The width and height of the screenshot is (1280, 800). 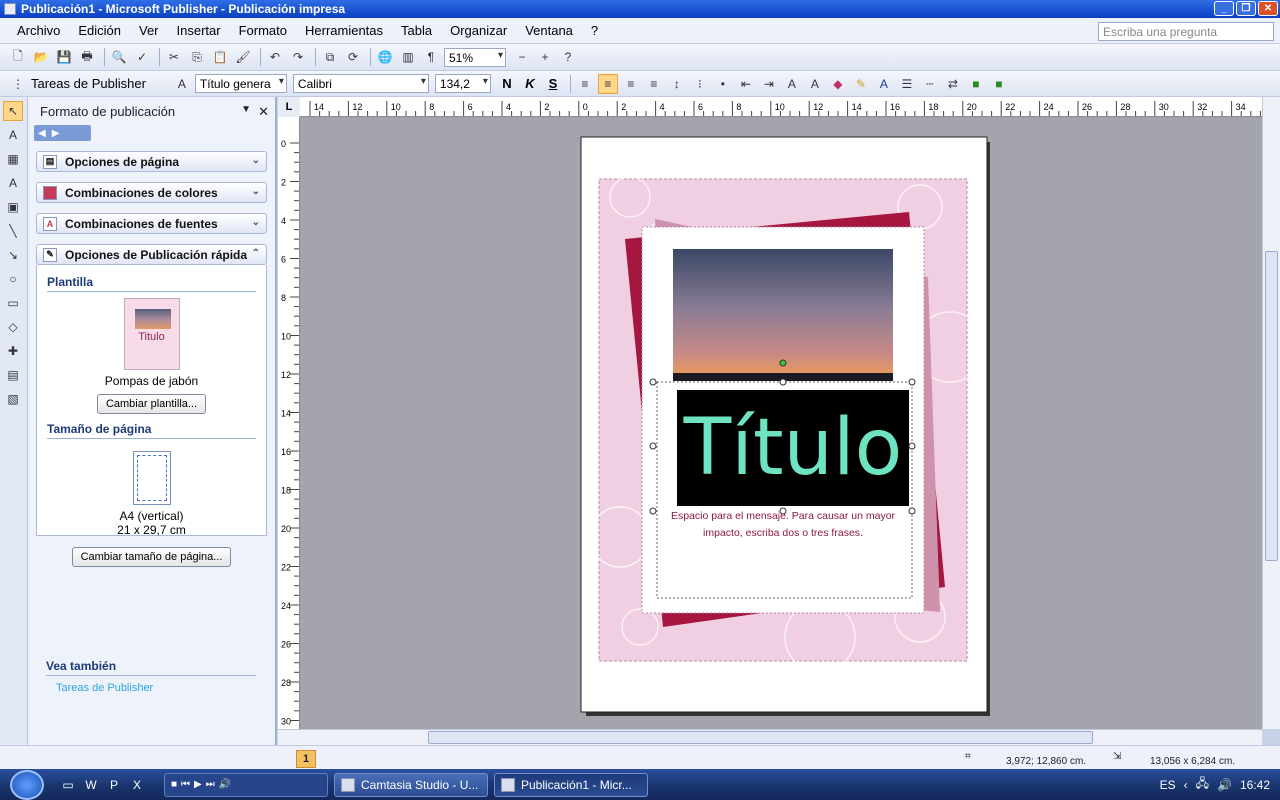 What do you see at coordinates (38, 30) in the screenshot?
I see `menu-archivo: Archivo` at bounding box center [38, 30].